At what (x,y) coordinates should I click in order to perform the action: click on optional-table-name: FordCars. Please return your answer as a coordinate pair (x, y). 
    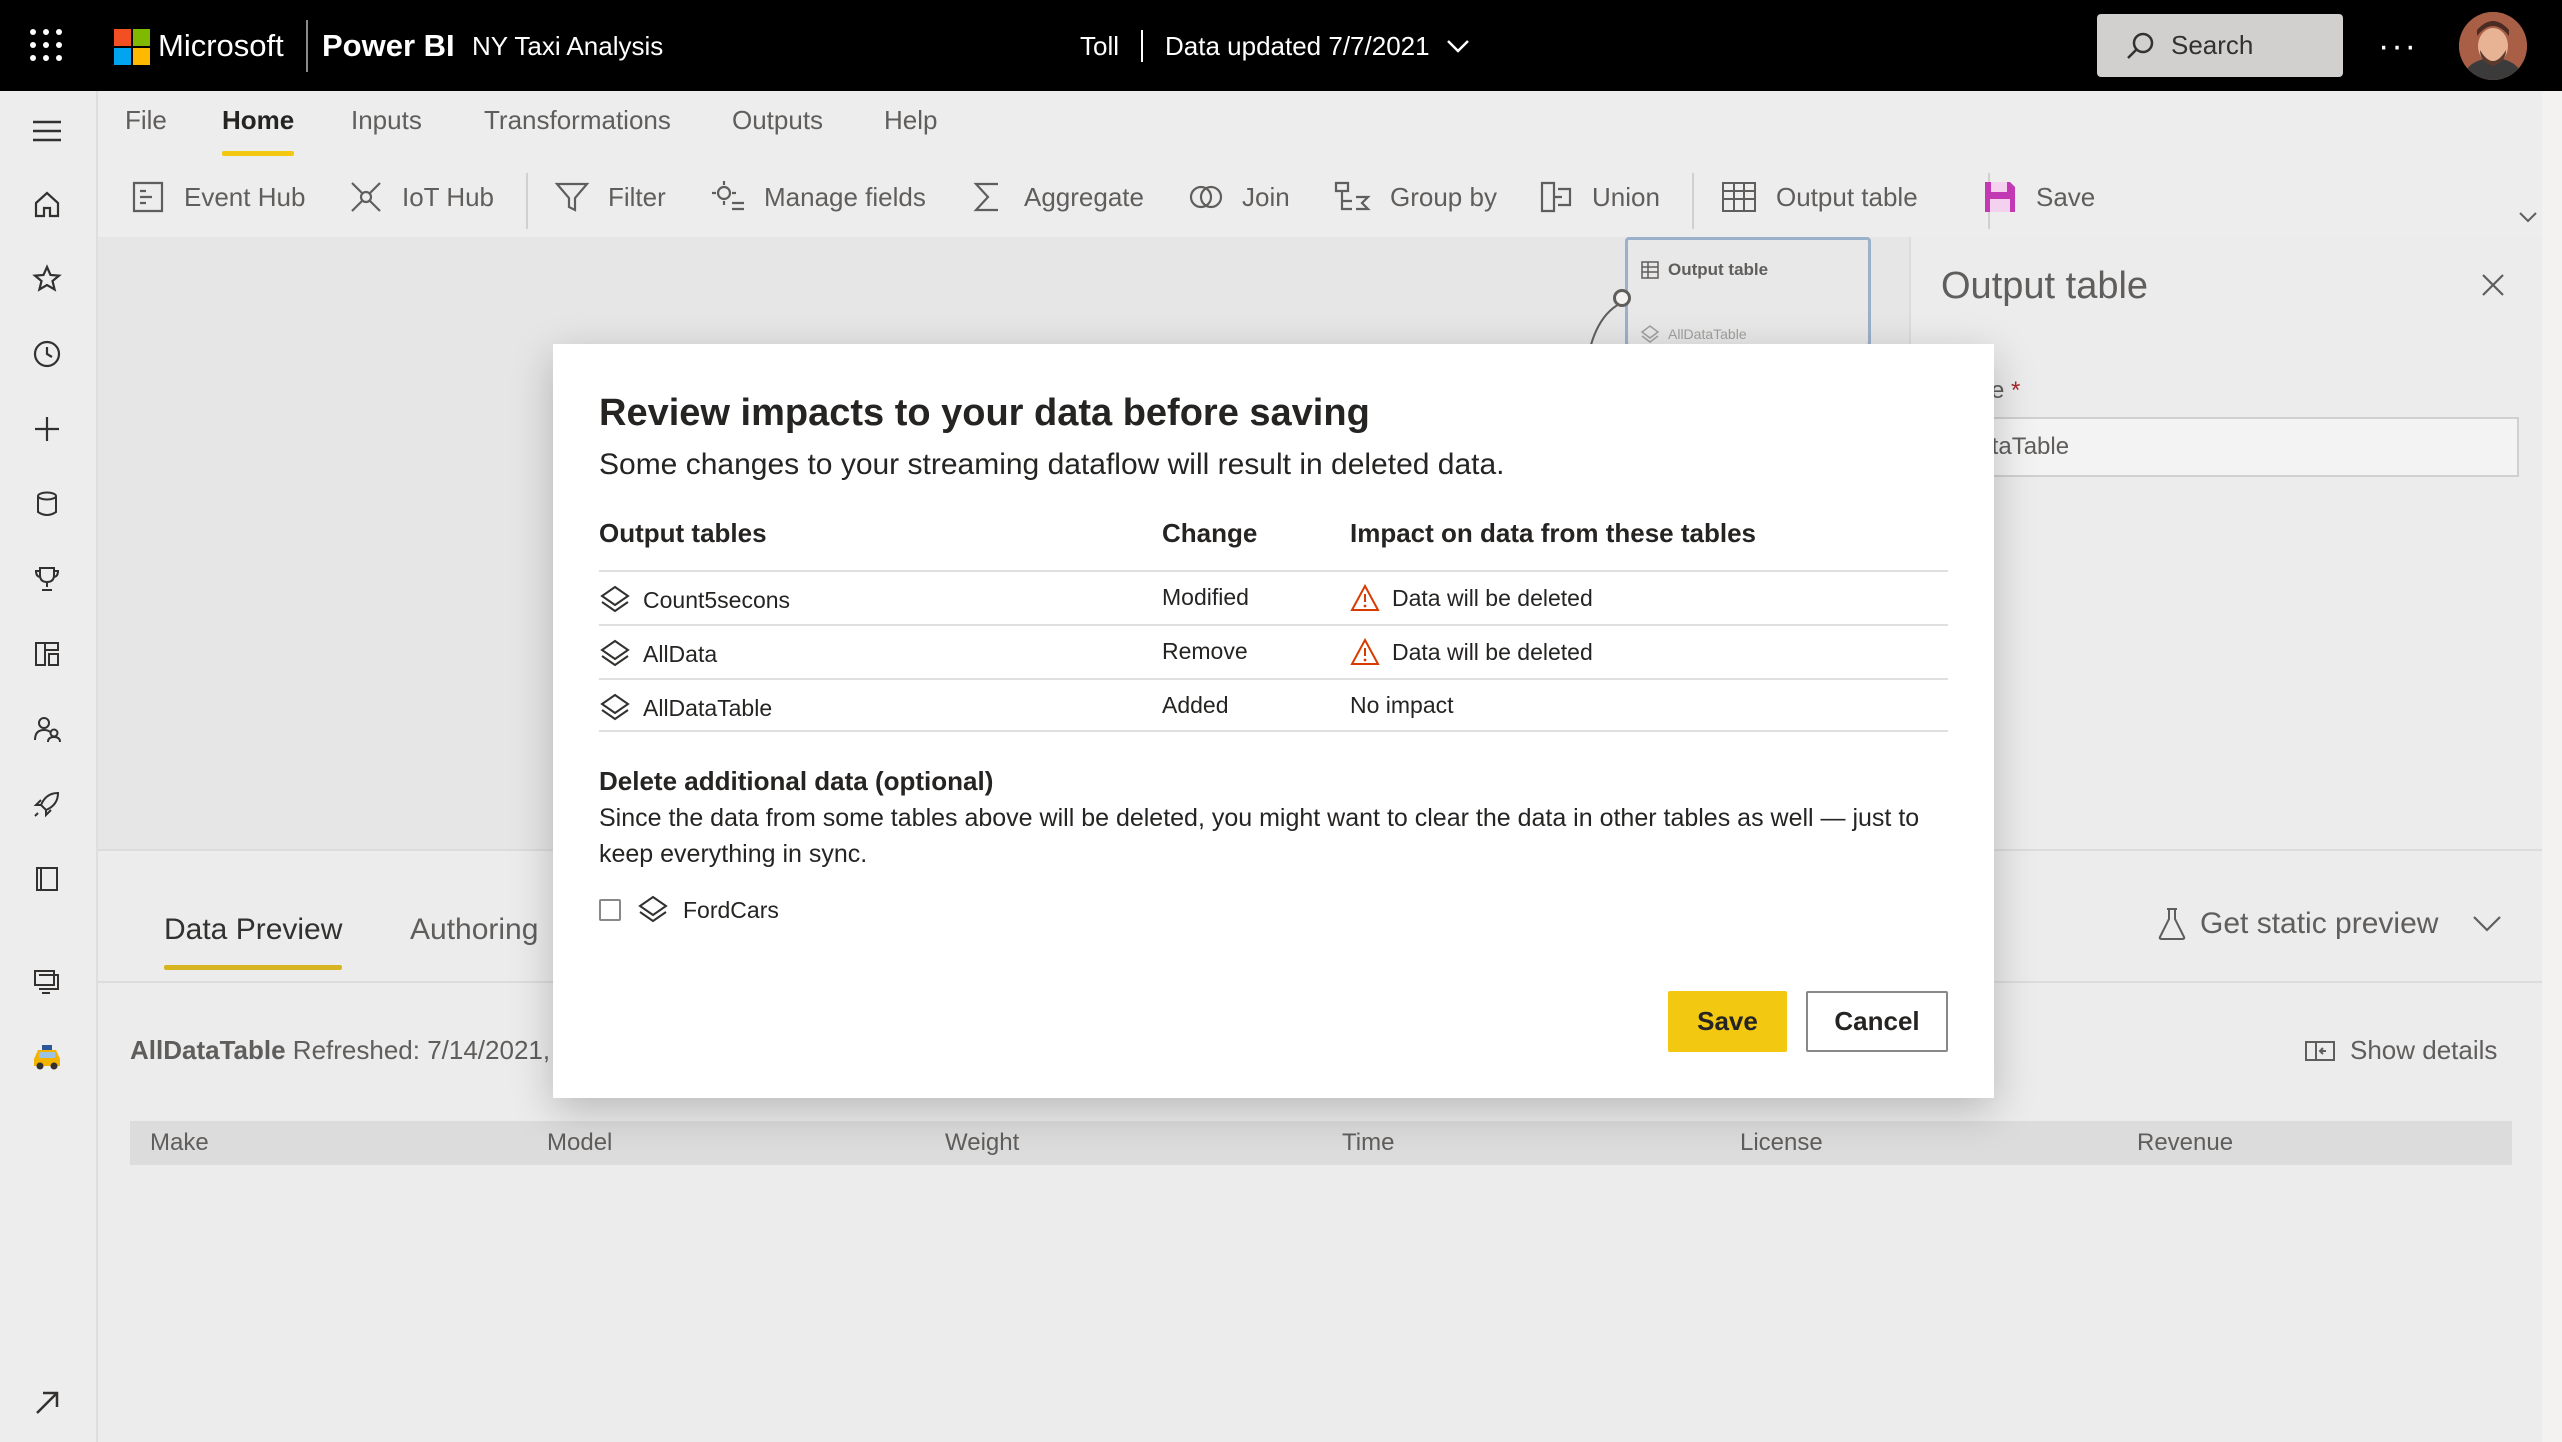
    Looking at the image, I should click on (731, 909).